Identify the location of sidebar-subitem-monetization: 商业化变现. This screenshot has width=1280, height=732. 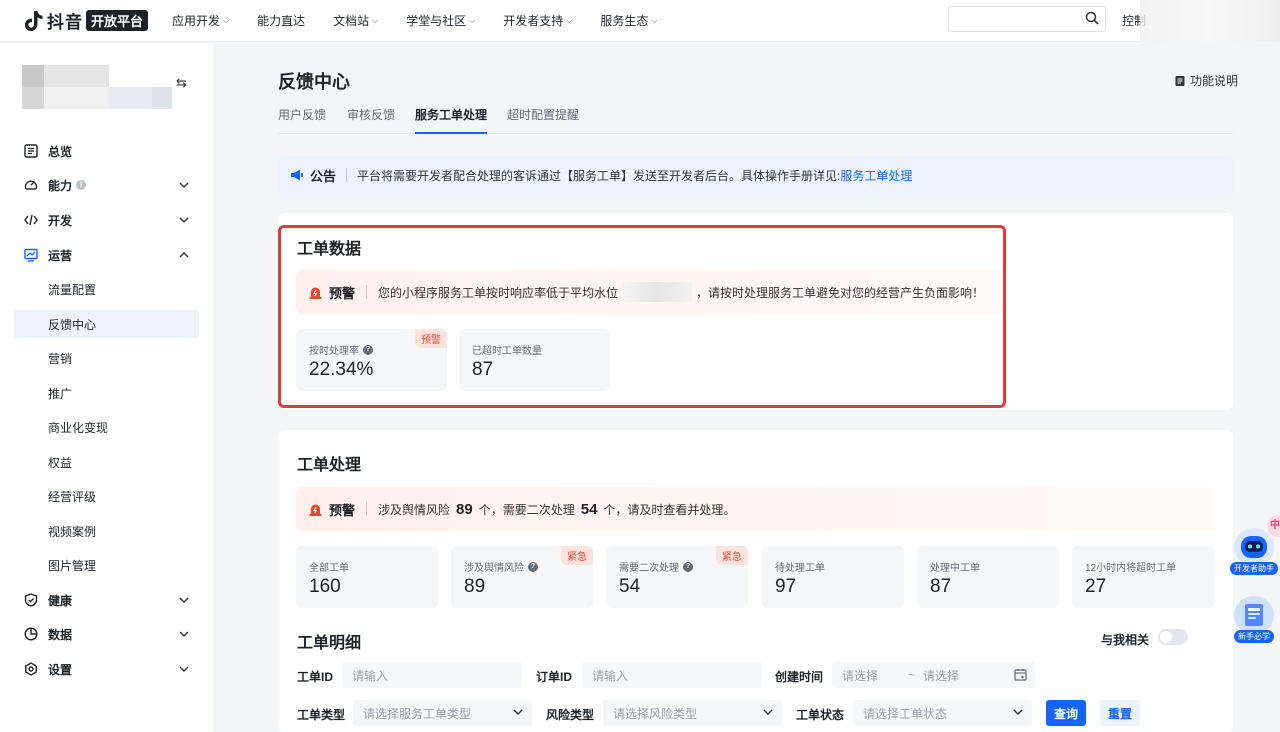
(106, 427).